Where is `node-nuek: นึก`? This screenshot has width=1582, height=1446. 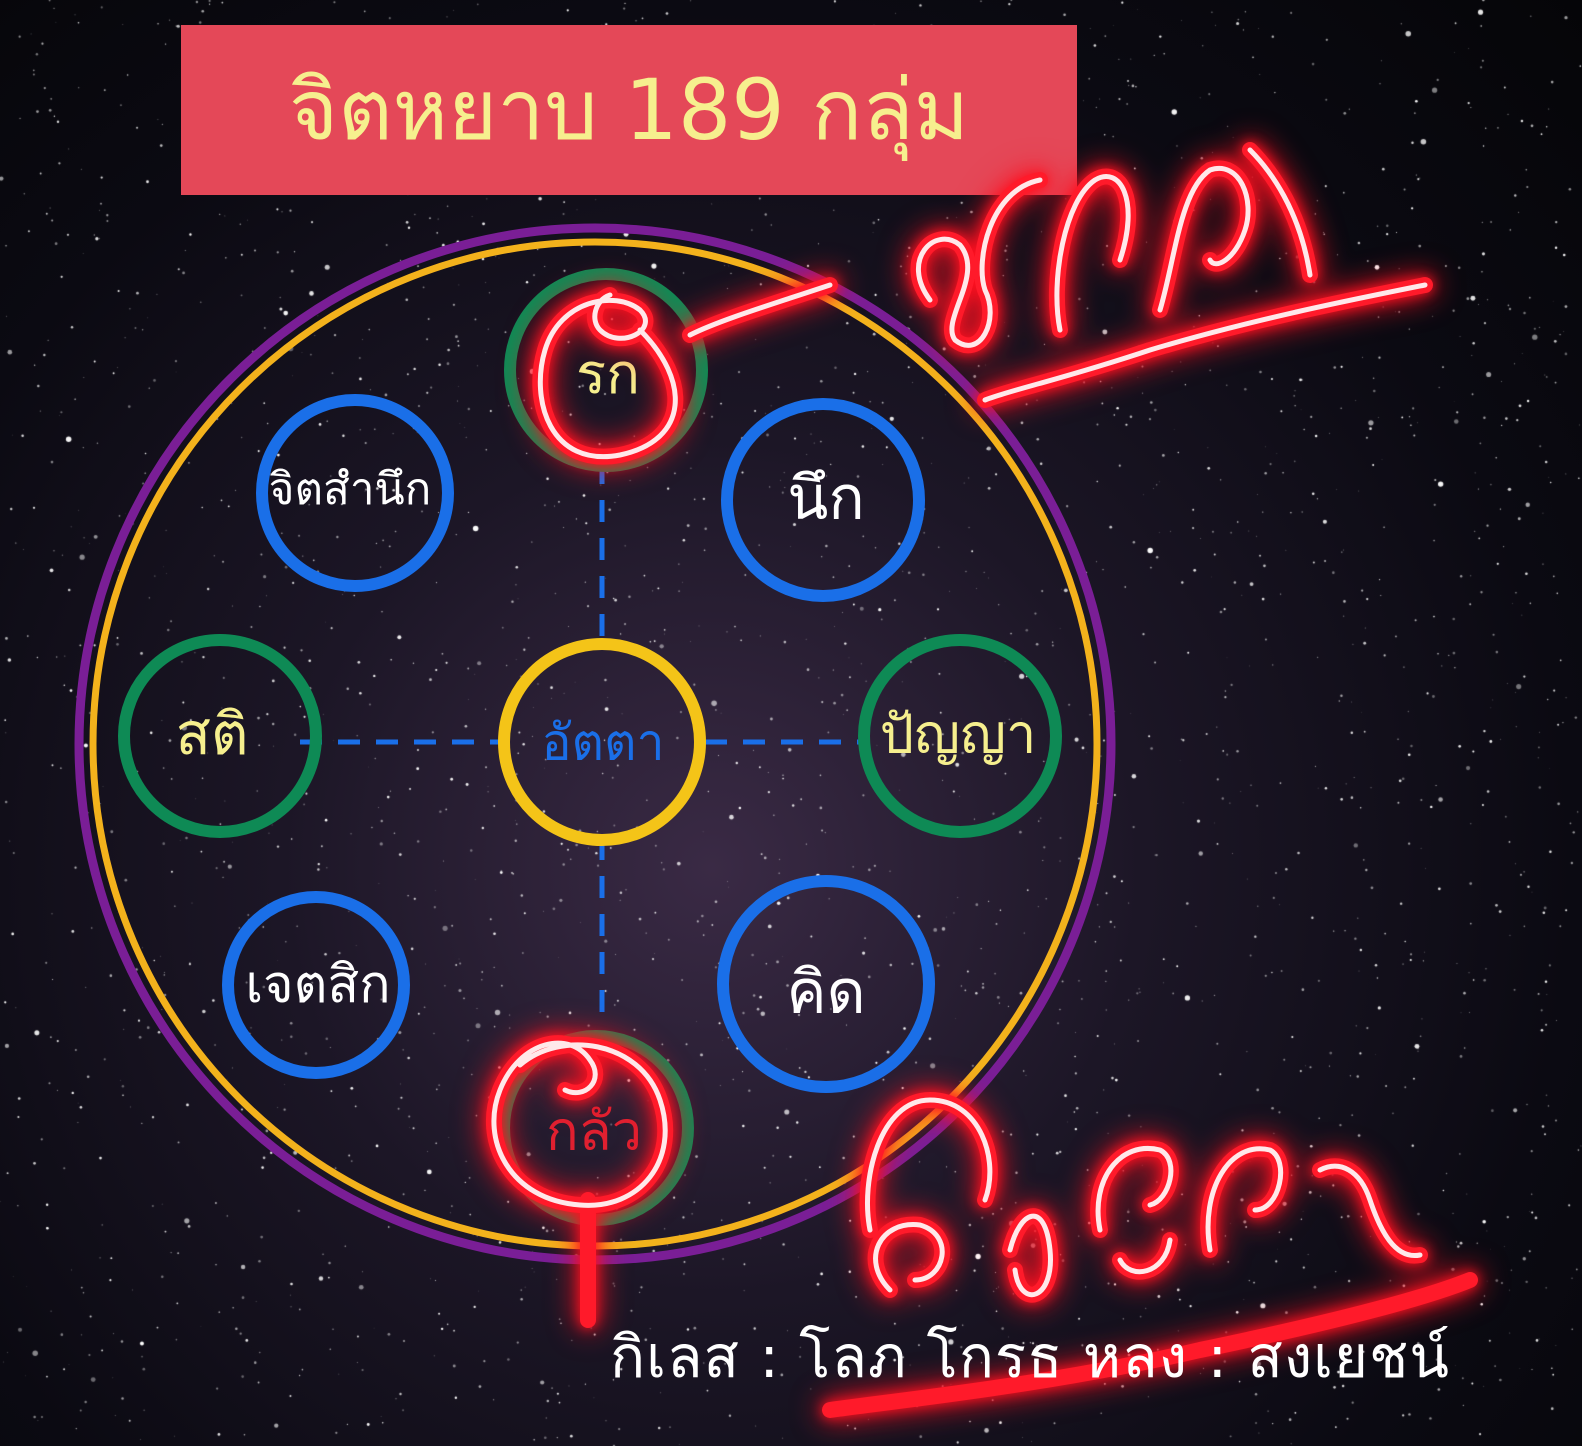 node-nuek: นึก is located at coordinates (823, 500).